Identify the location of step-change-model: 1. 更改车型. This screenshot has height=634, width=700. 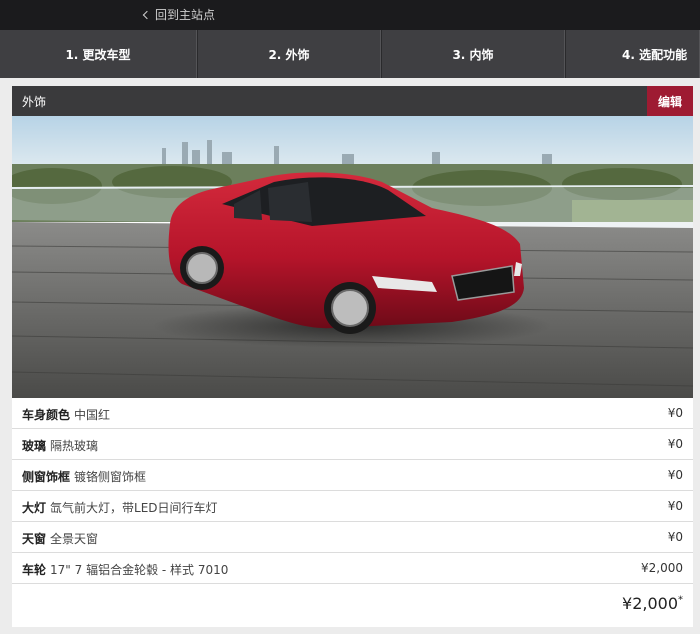
(98, 54).